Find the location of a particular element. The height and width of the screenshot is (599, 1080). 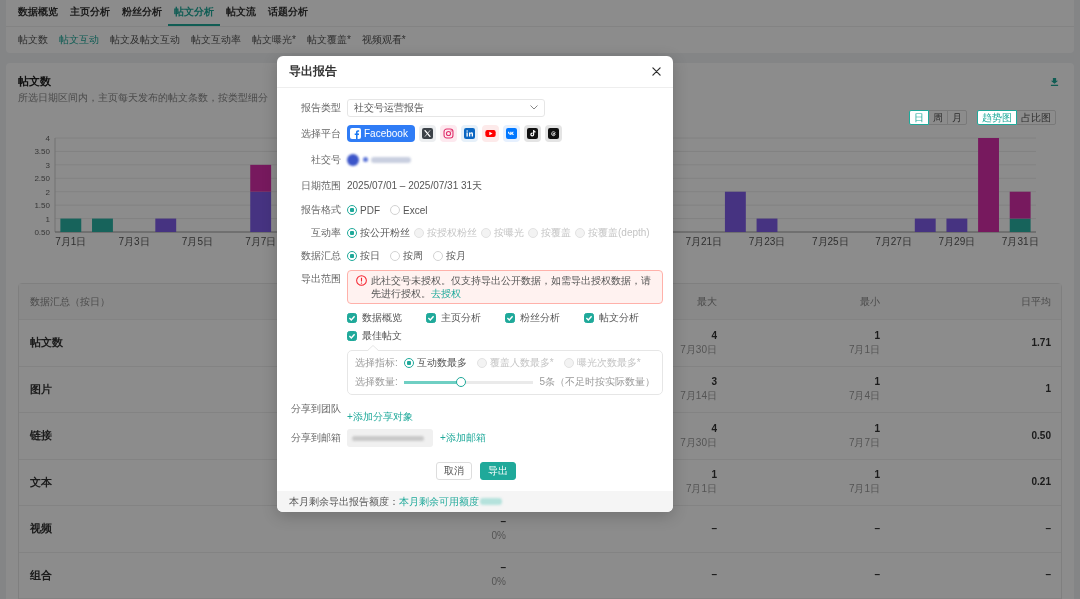

row-label: 帖文数 is located at coordinates (46, 343).